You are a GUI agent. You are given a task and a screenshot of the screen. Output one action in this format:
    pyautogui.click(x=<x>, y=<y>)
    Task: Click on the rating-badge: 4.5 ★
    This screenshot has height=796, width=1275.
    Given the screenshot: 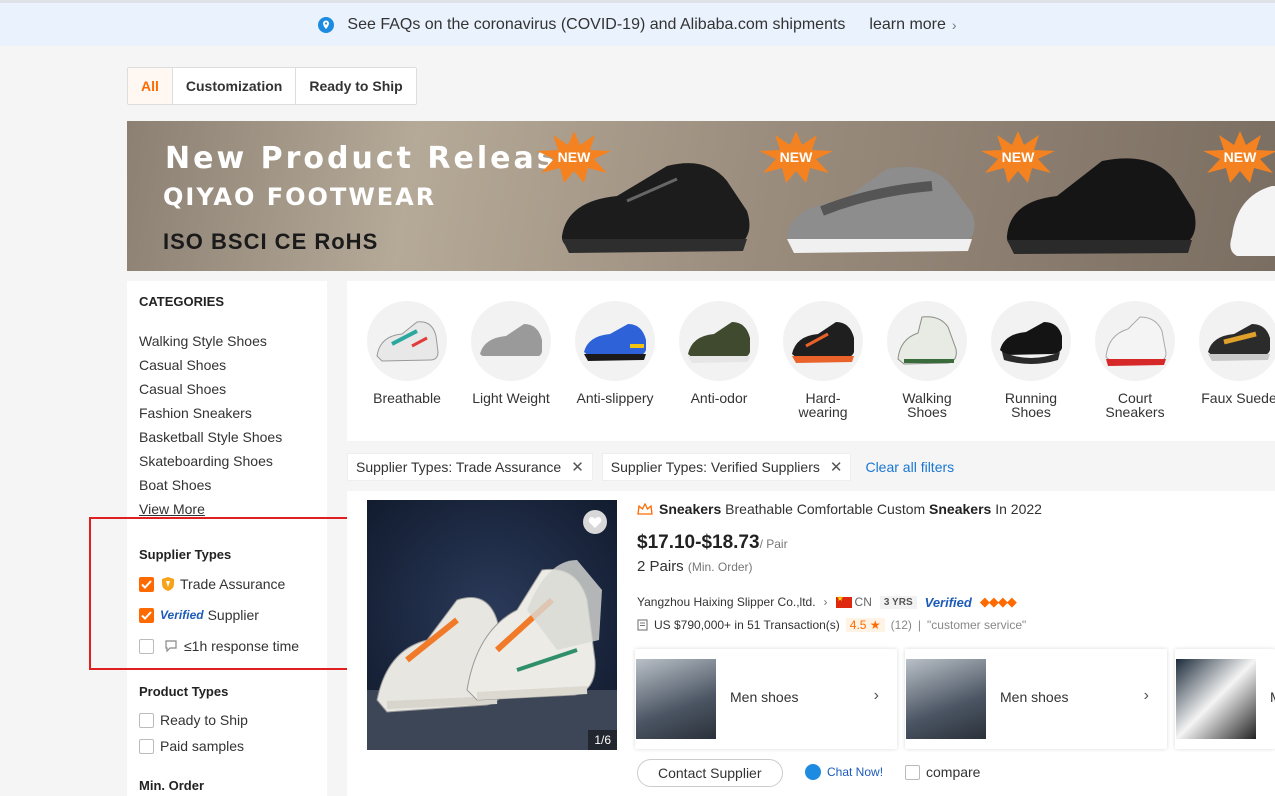 What is the action you would take?
    pyautogui.click(x=865, y=625)
    